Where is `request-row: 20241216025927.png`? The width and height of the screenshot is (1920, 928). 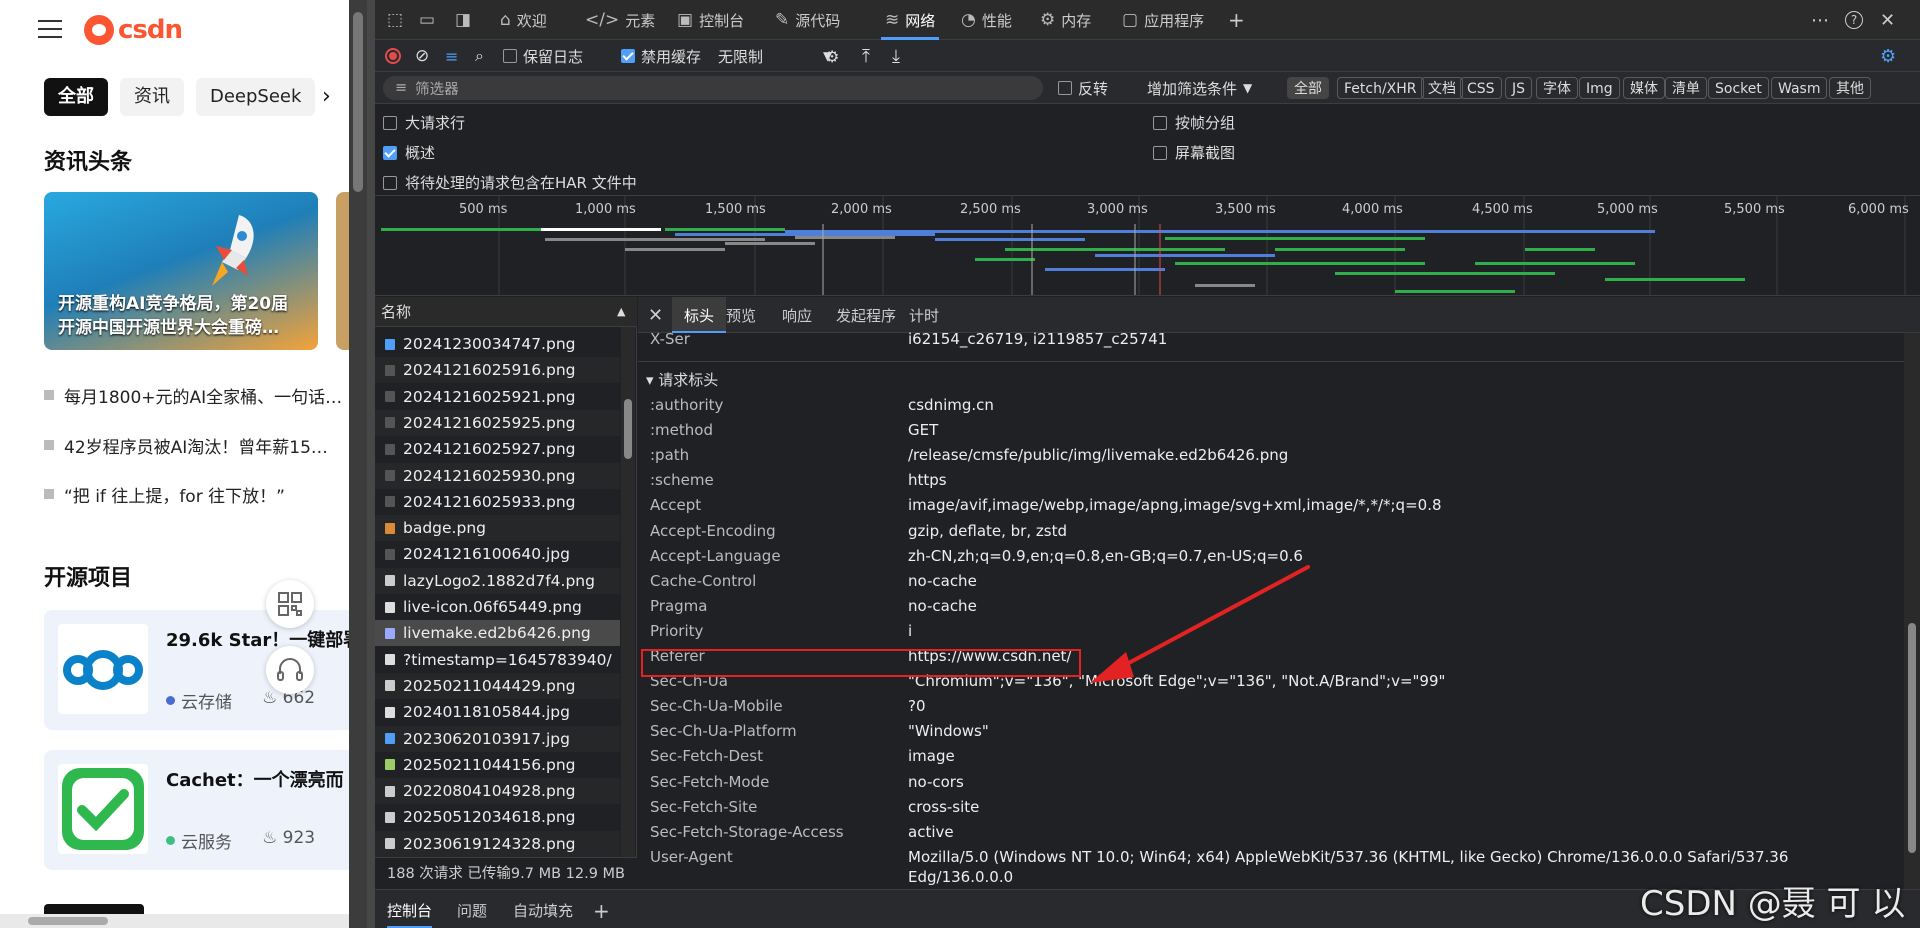 request-row: 20241216025927.png is located at coordinates (497, 449).